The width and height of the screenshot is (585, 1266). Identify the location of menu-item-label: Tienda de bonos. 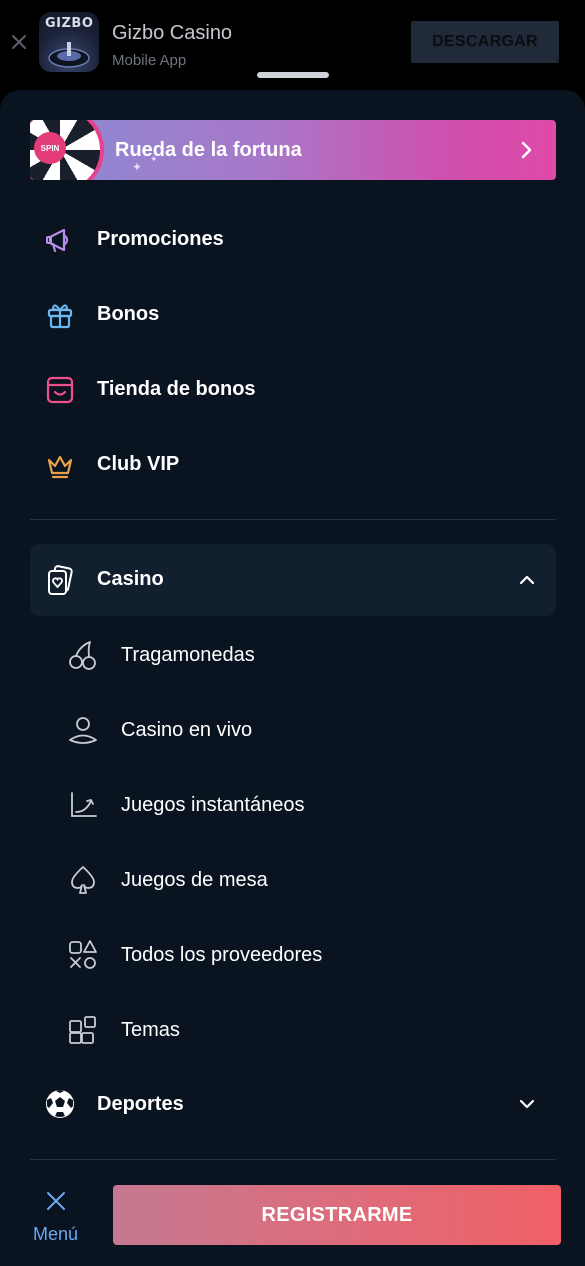
(176, 389).